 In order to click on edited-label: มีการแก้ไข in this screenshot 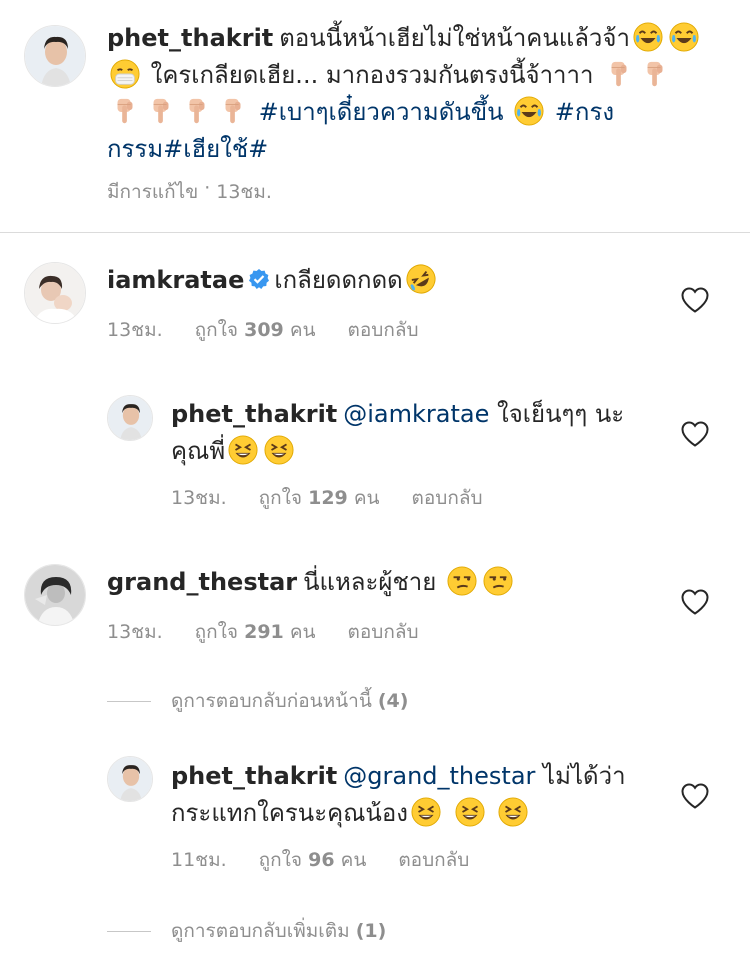, I will do `click(153, 192)`.